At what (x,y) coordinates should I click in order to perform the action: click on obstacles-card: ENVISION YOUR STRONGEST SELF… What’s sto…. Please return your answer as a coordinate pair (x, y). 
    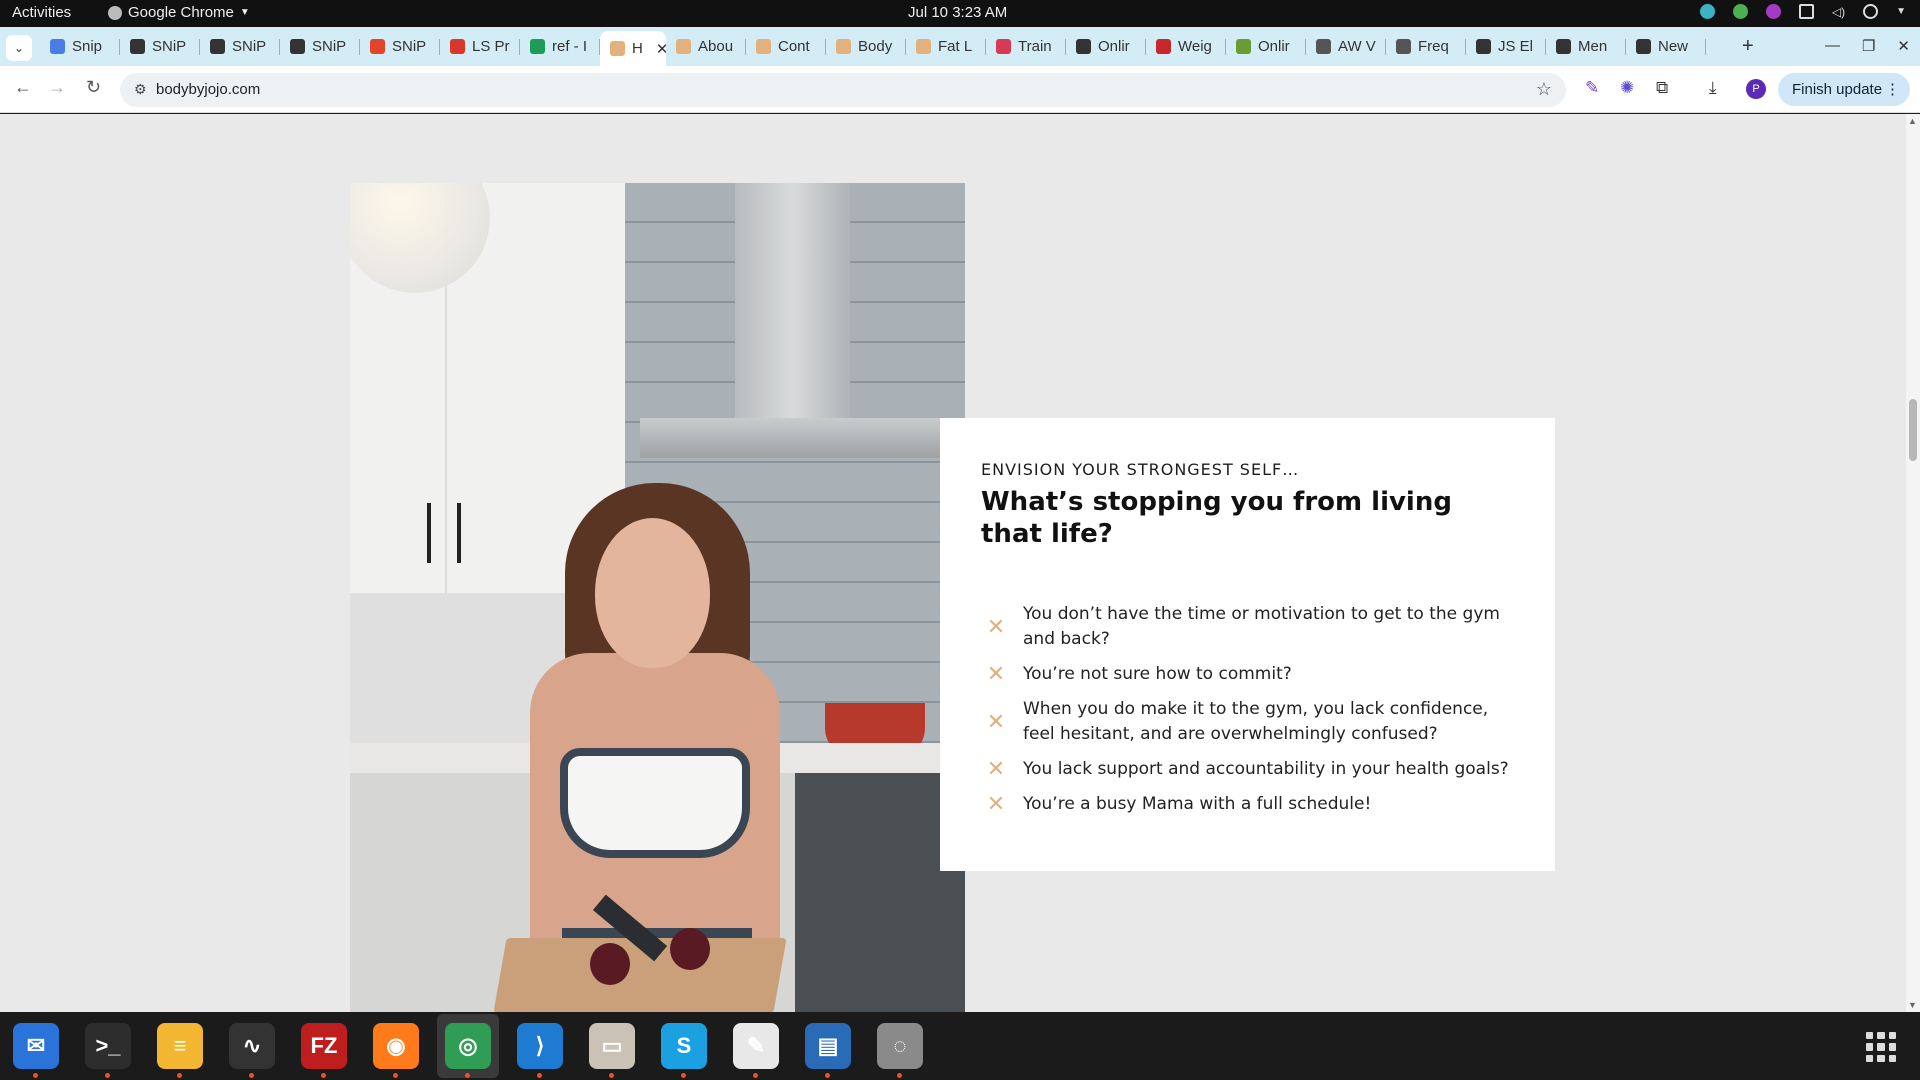
    Looking at the image, I should click on (1247, 644).